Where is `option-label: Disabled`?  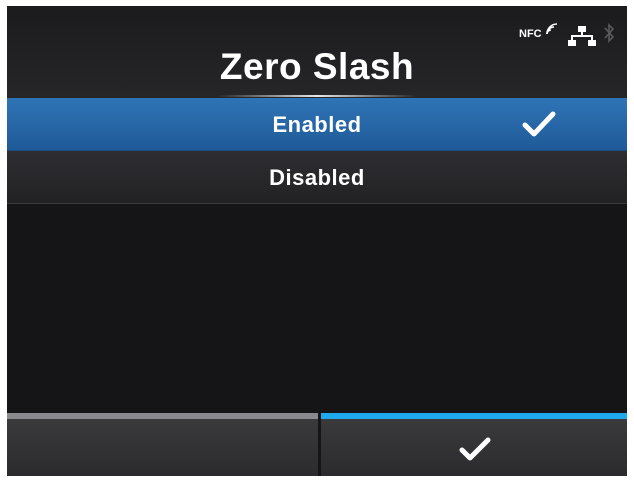 option-label: Disabled is located at coordinates (317, 177).